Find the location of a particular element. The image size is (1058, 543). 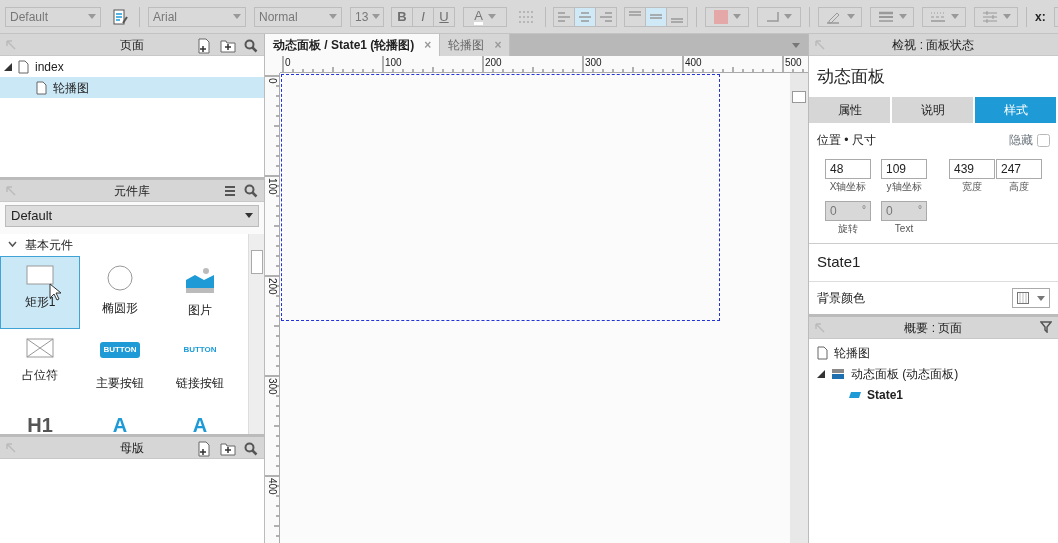

field-label: y轴坐标 is located at coordinates (904, 187).